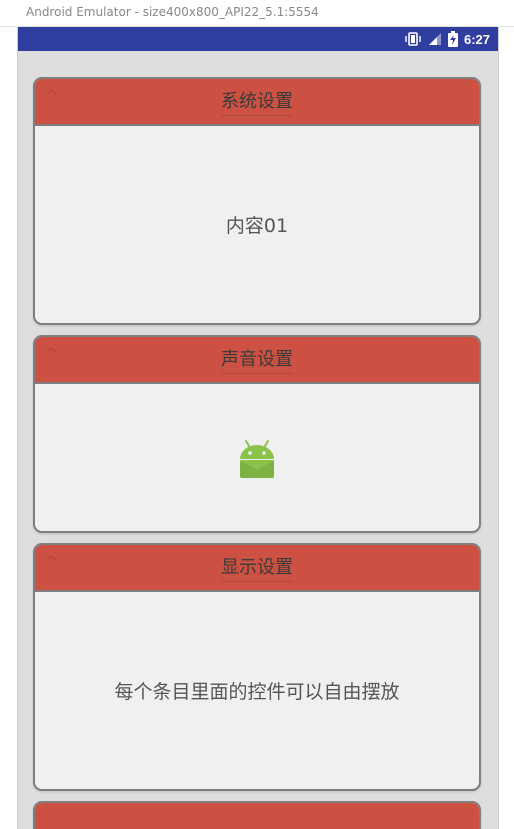 The width and height of the screenshot is (514, 829). I want to click on panel-title: 系统设置, so click(257, 101).